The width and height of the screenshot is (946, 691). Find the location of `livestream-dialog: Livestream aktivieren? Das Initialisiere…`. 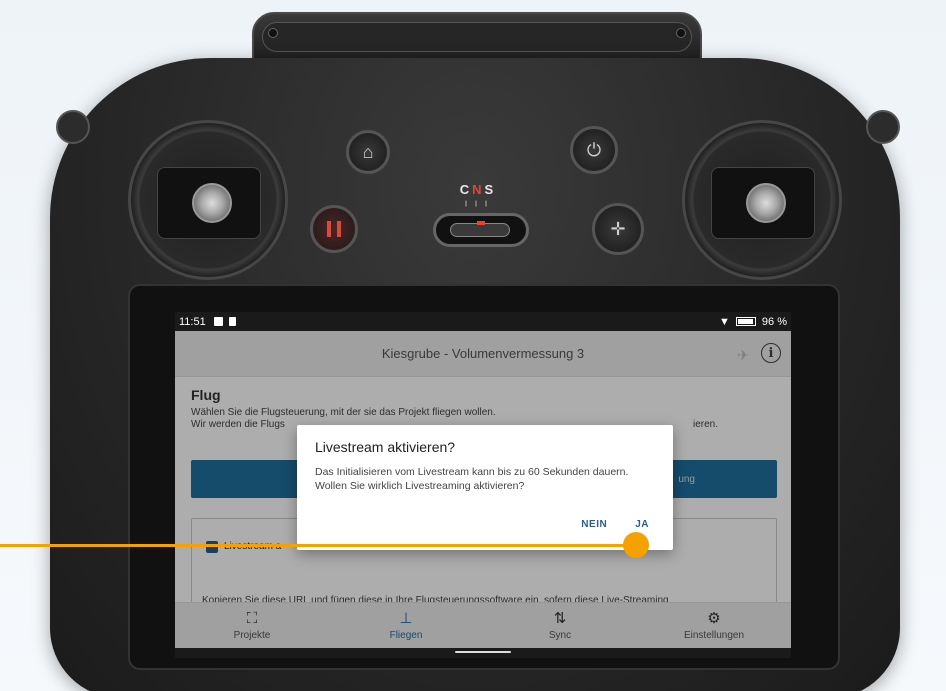

livestream-dialog: Livestream aktivieren? Das Initialisiere… is located at coordinates (485, 487).